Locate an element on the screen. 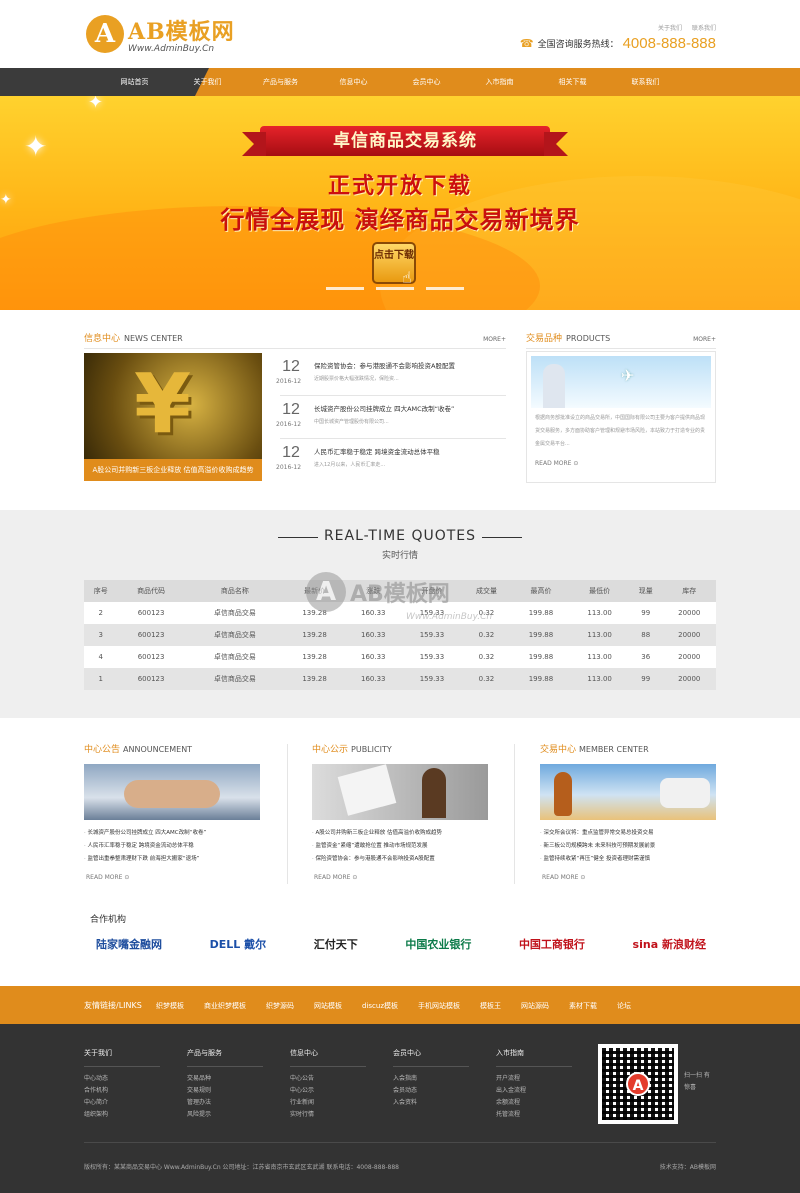 Image resolution: width=800 pixels, height=1193 pixels. footer-link: 中心公告 is located at coordinates (341, 1079).